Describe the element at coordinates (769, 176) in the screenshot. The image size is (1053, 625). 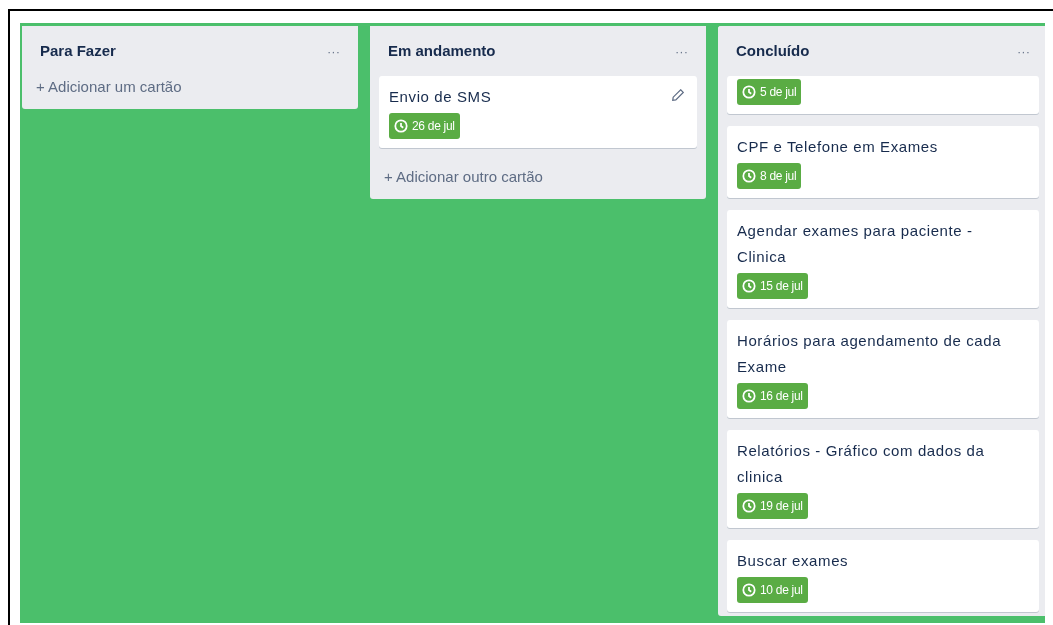
I see `due-date-badge: 8 de jul` at that location.